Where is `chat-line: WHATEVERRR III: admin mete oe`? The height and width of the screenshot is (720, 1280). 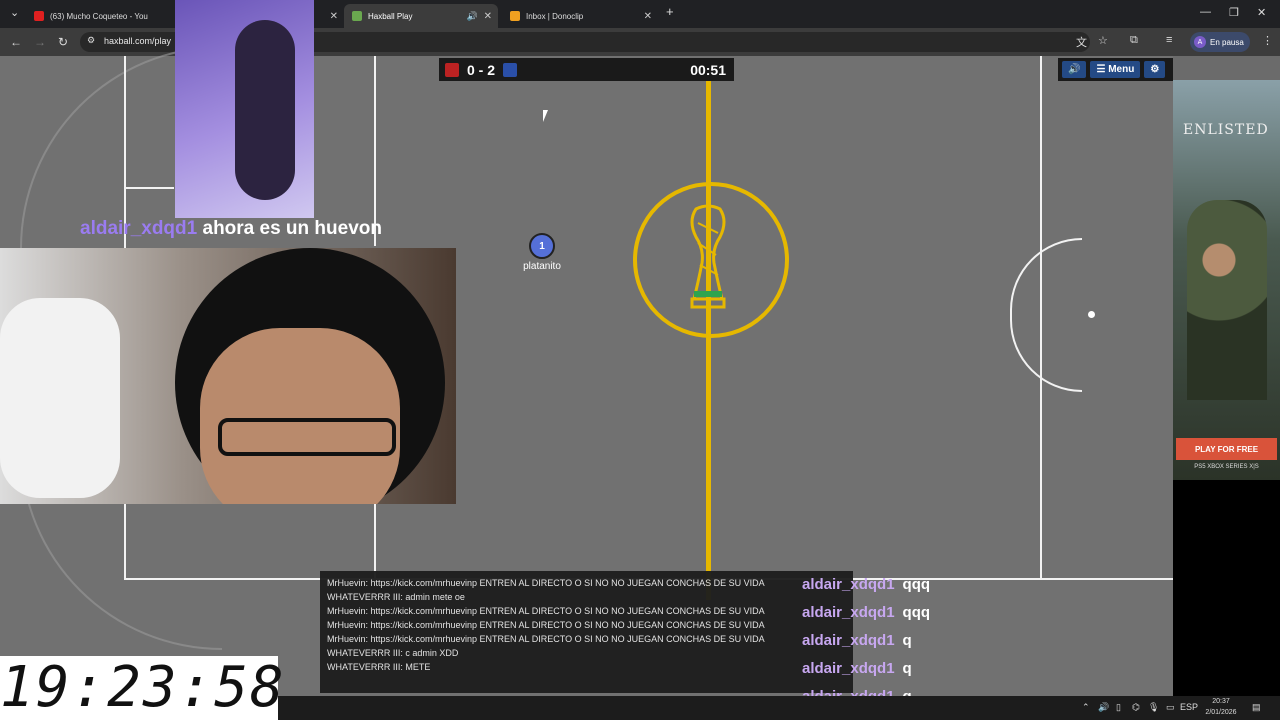 chat-line: WHATEVERRR III: admin mete oe is located at coordinates (396, 597).